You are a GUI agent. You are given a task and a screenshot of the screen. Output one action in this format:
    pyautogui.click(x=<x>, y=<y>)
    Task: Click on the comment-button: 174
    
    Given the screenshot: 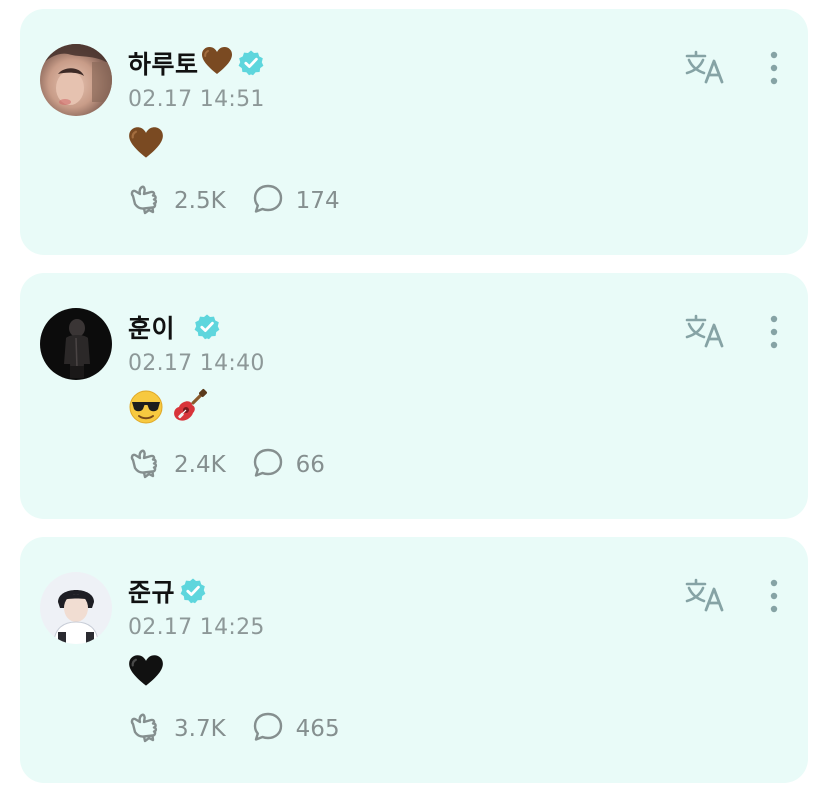 What is the action you would take?
    pyautogui.click(x=296, y=201)
    